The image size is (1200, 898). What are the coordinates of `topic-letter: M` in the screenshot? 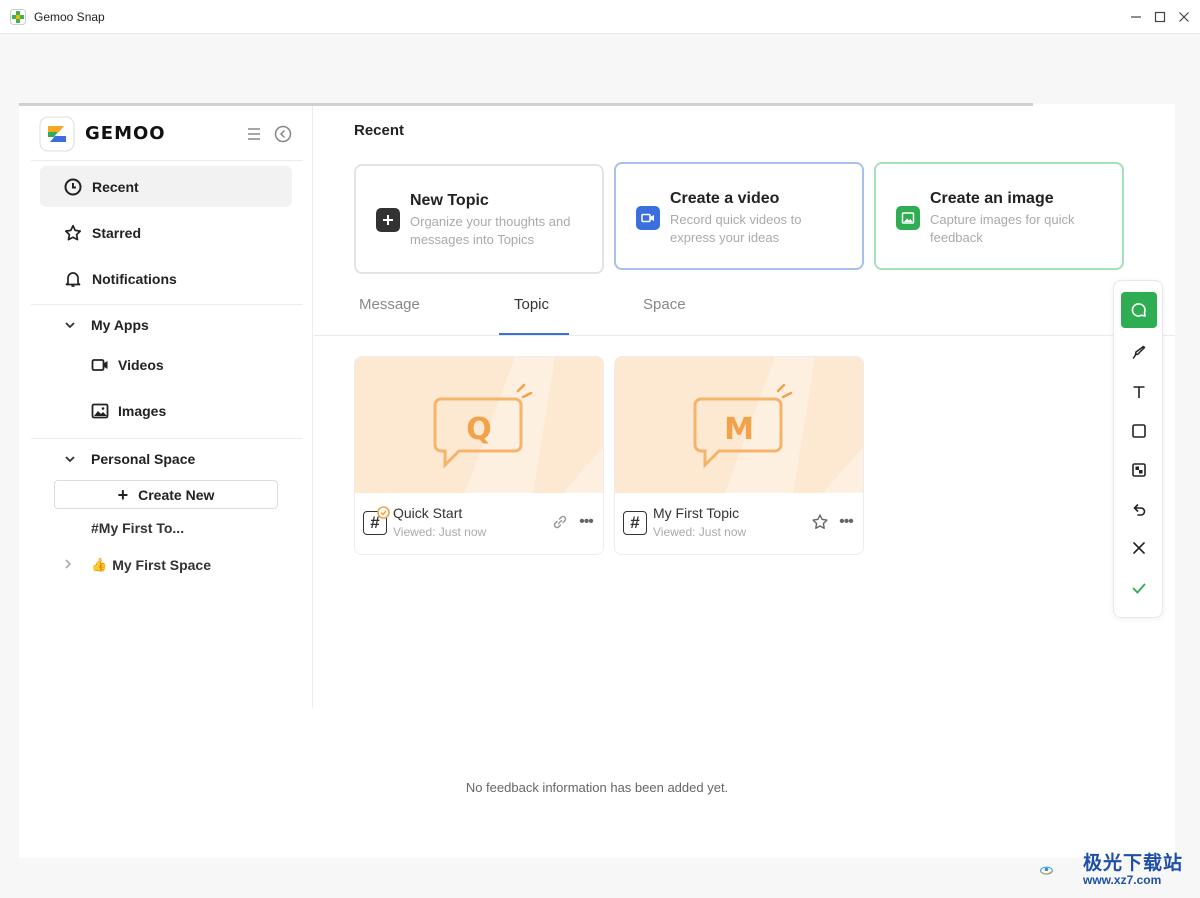 It's located at (739, 429).